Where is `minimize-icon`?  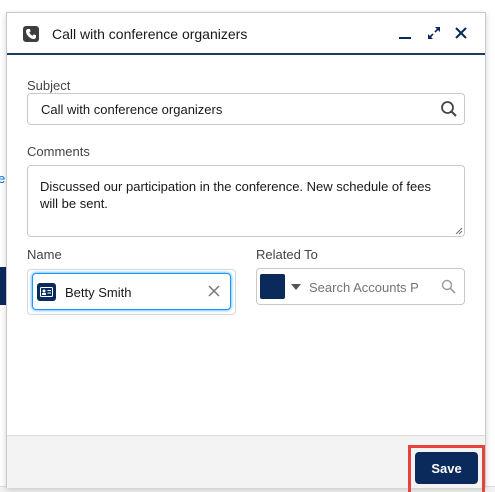
minimize-icon is located at coordinates (405, 38).